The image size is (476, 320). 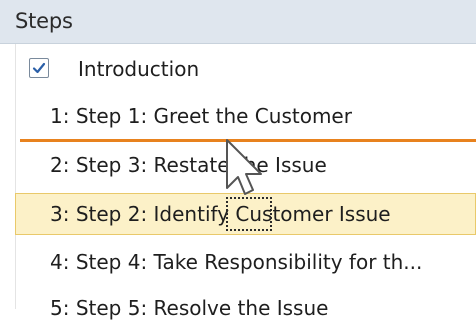 I want to click on step-item-1: 1: Step 1: Greet the Customer, so click(x=201, y=116).